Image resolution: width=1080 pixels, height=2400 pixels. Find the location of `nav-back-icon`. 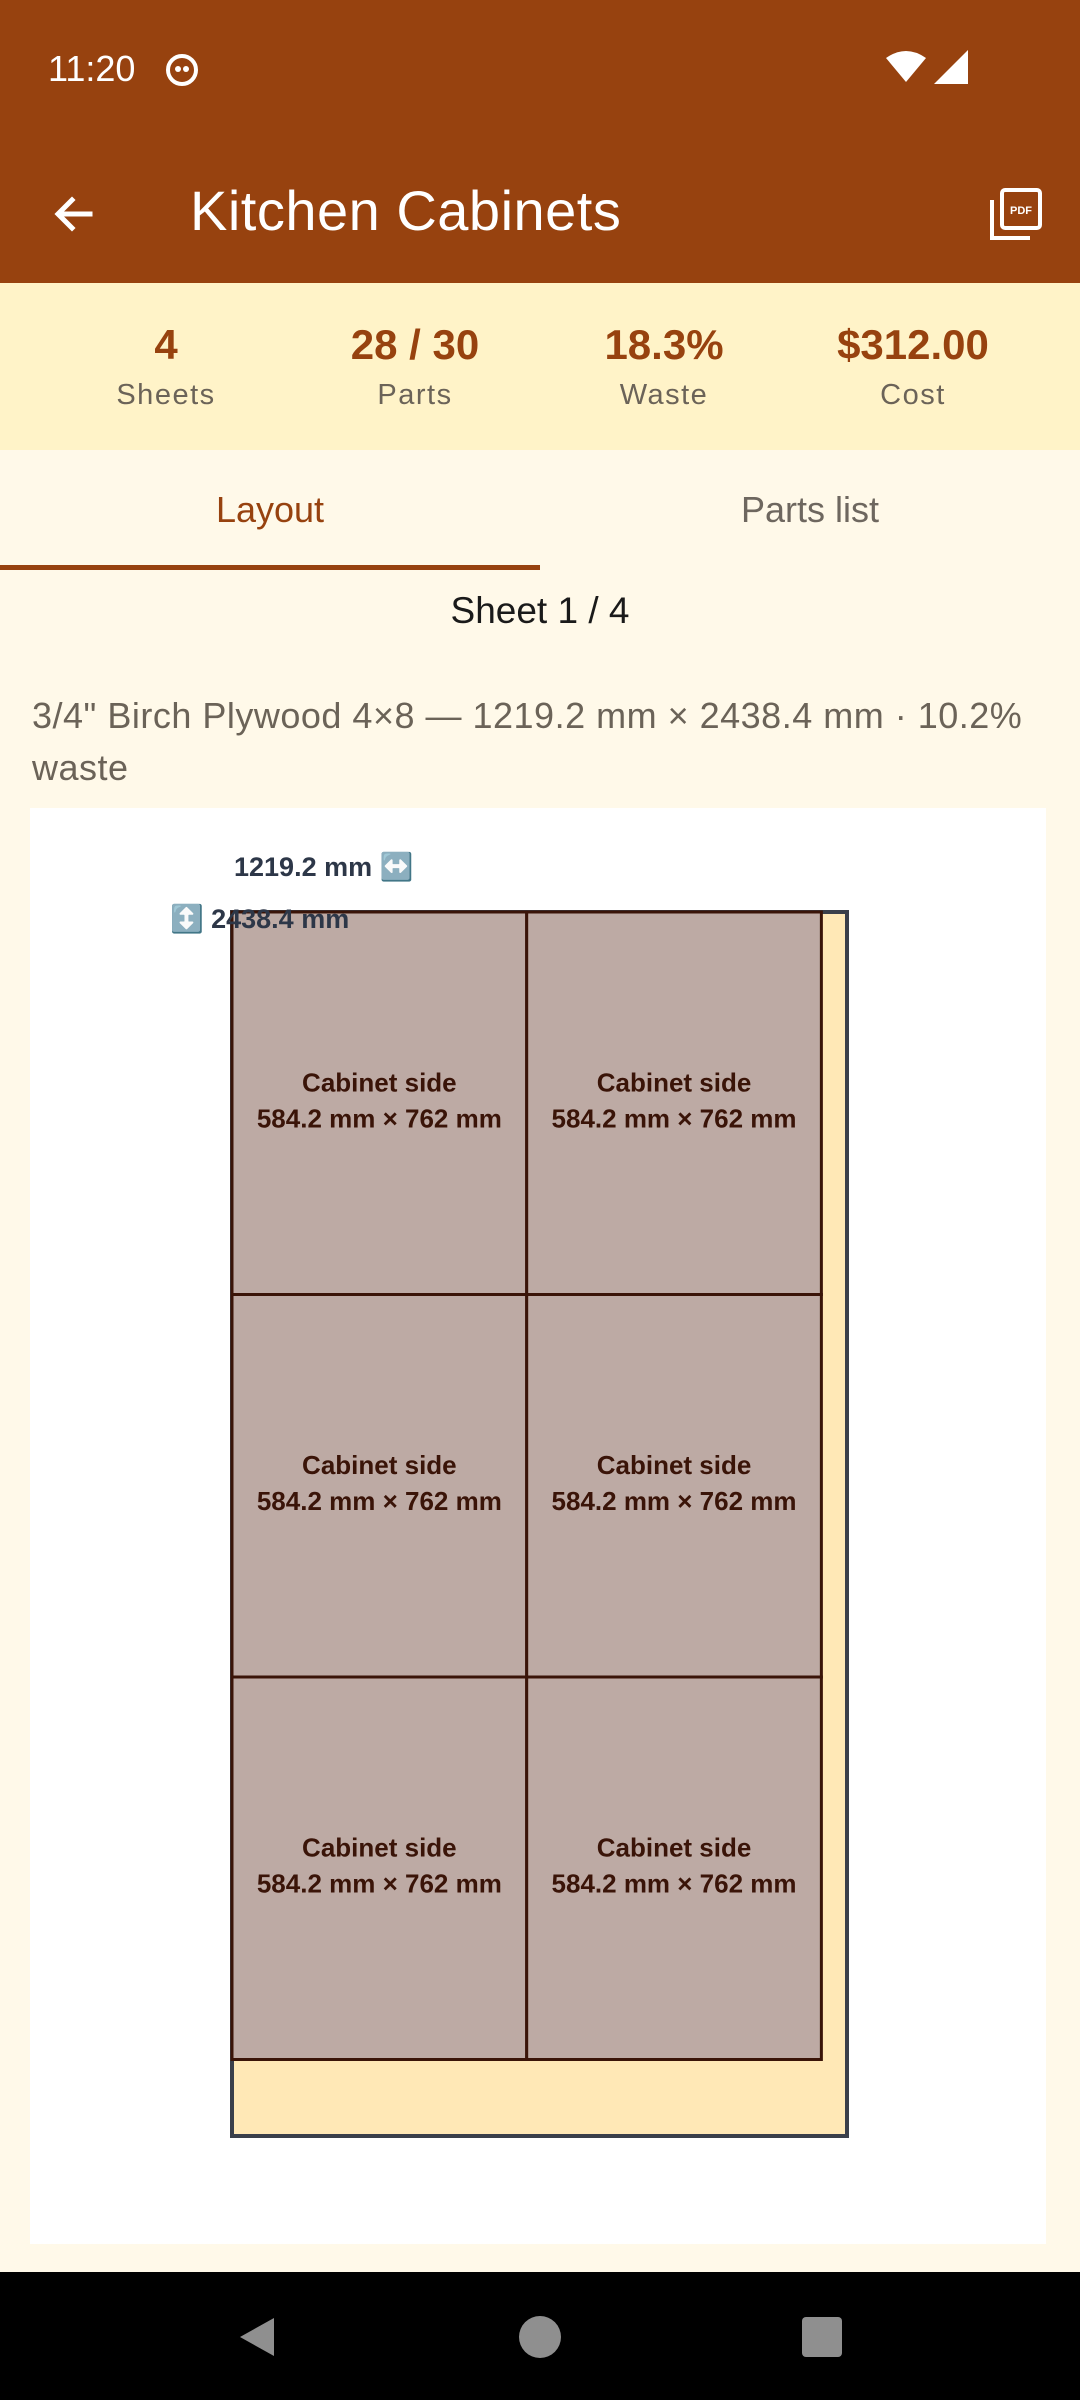

nav-back-icon is located at coordinates (257, 2337).